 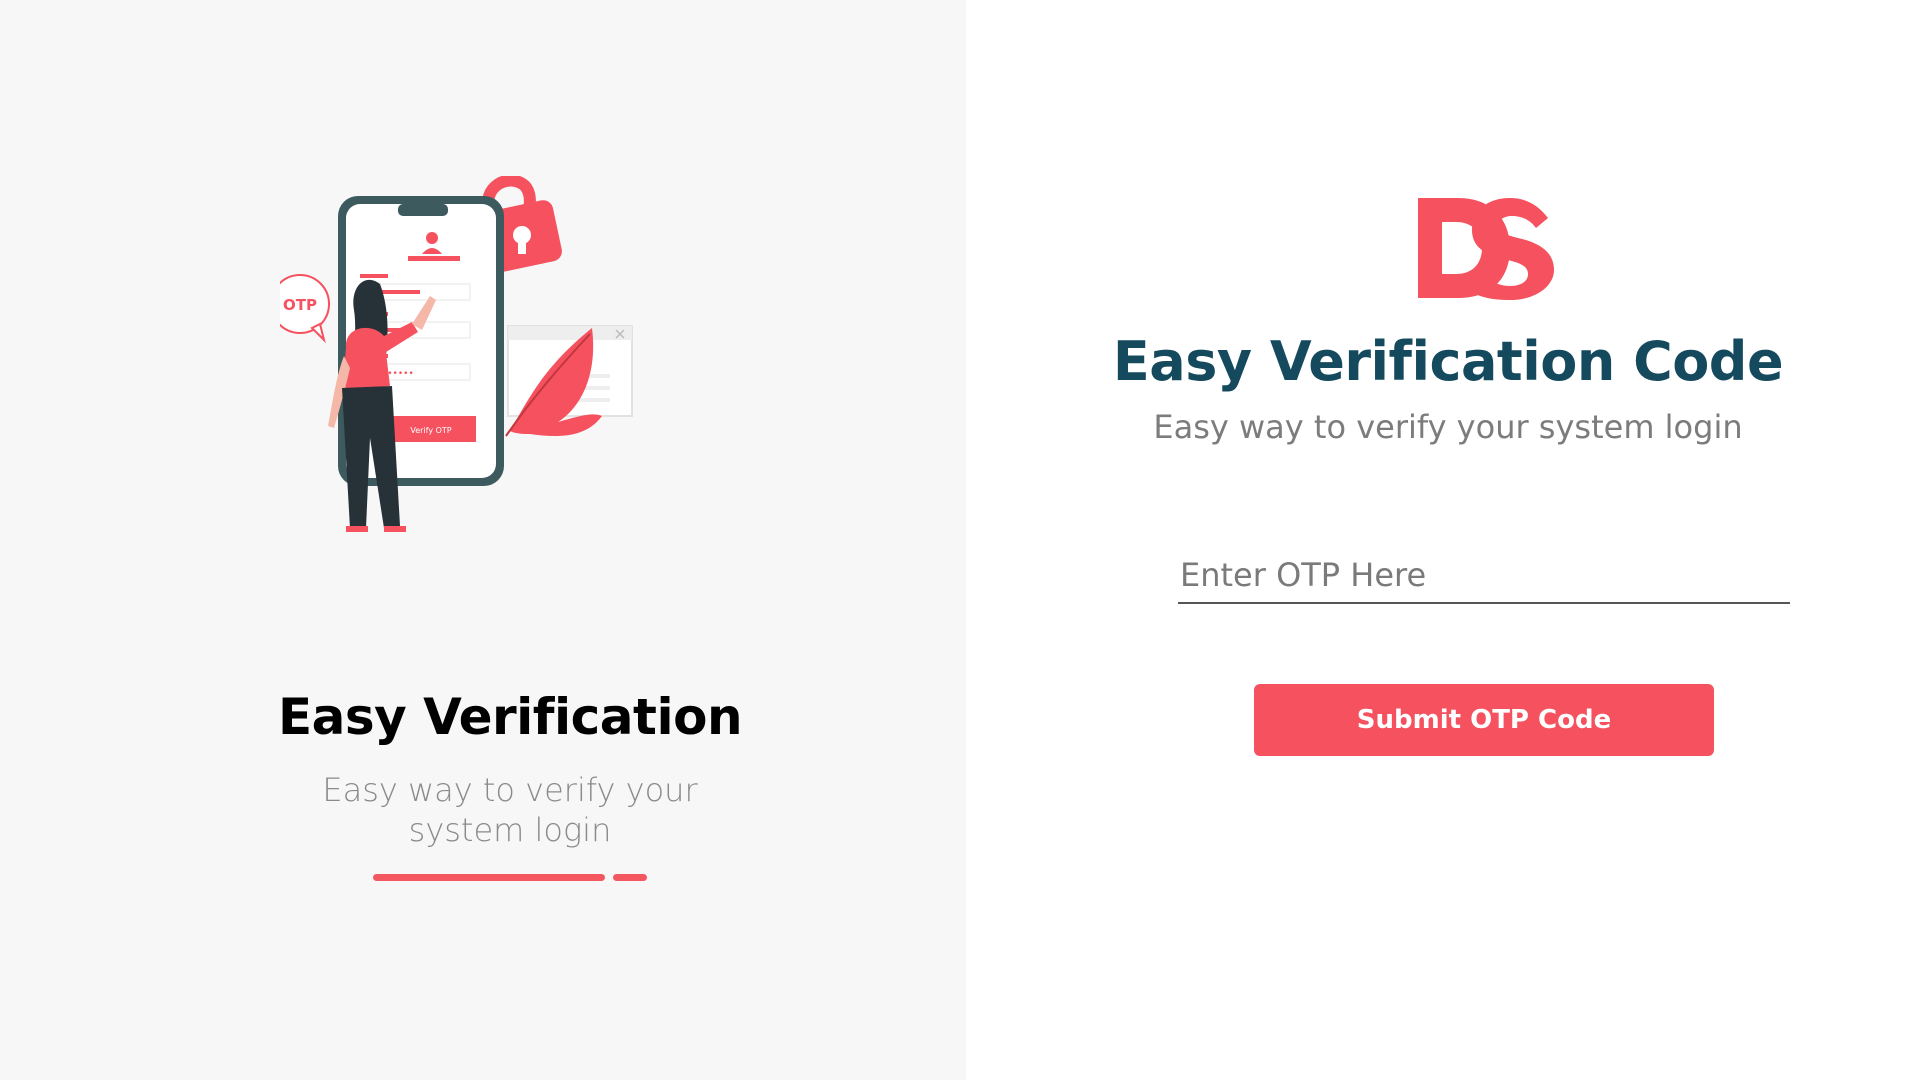 What do you see at coordinates (510, 717) in the screenshot?
I see `left-title: Easy Verification` at bounding box center [510, 717].